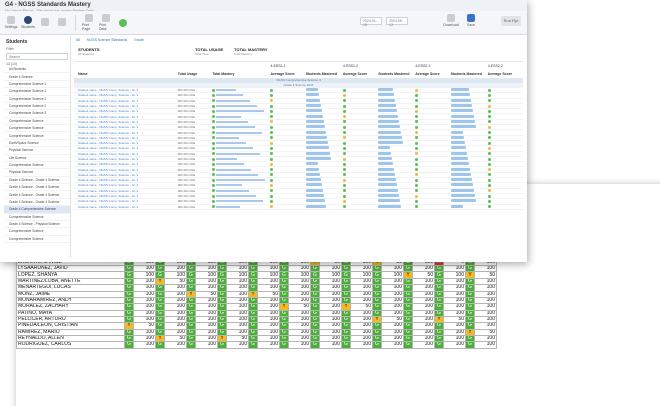 This screenshot has width=660, height=406. Describe the element at coordinates (139, 40) in the screenshot. I see `tab-grade: Grade` at that location.